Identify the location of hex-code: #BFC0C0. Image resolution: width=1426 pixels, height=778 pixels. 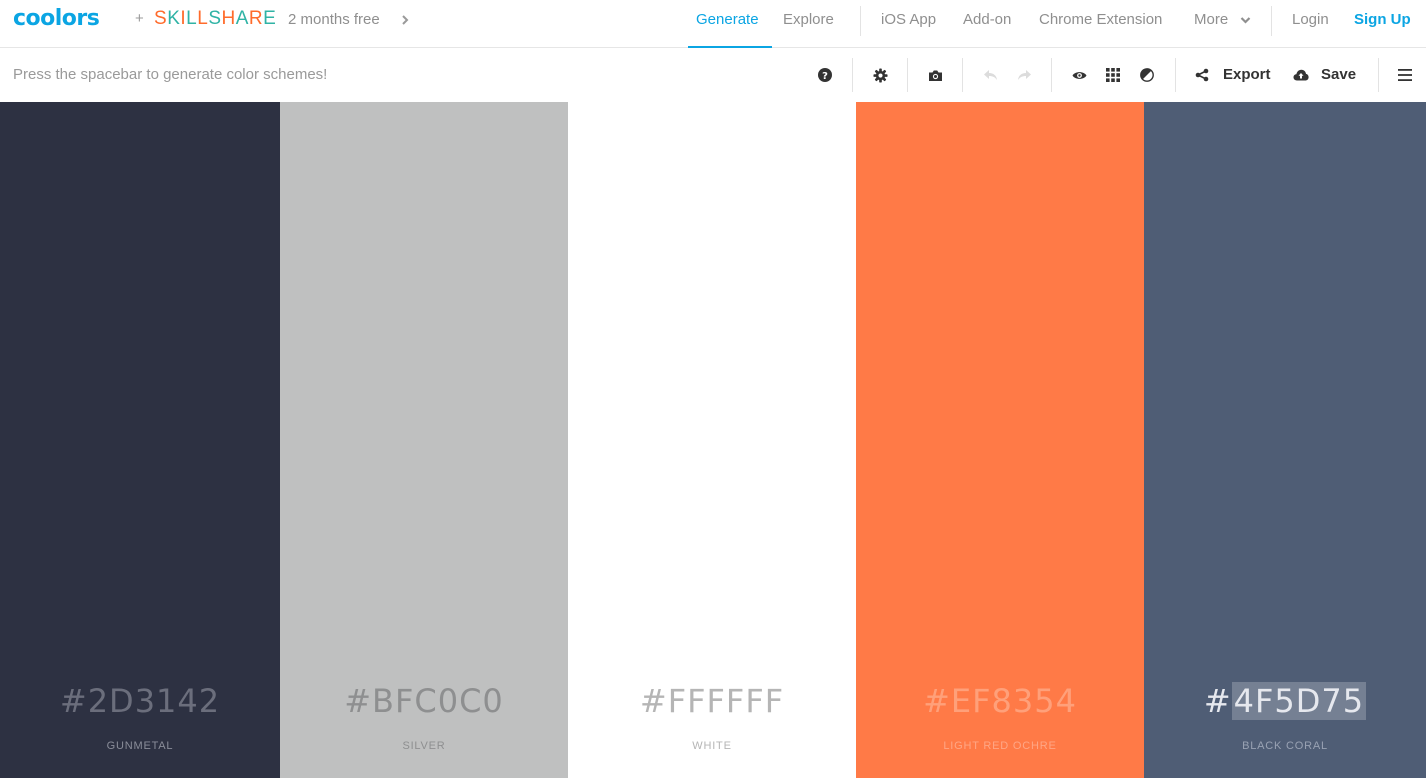
(424, 701).